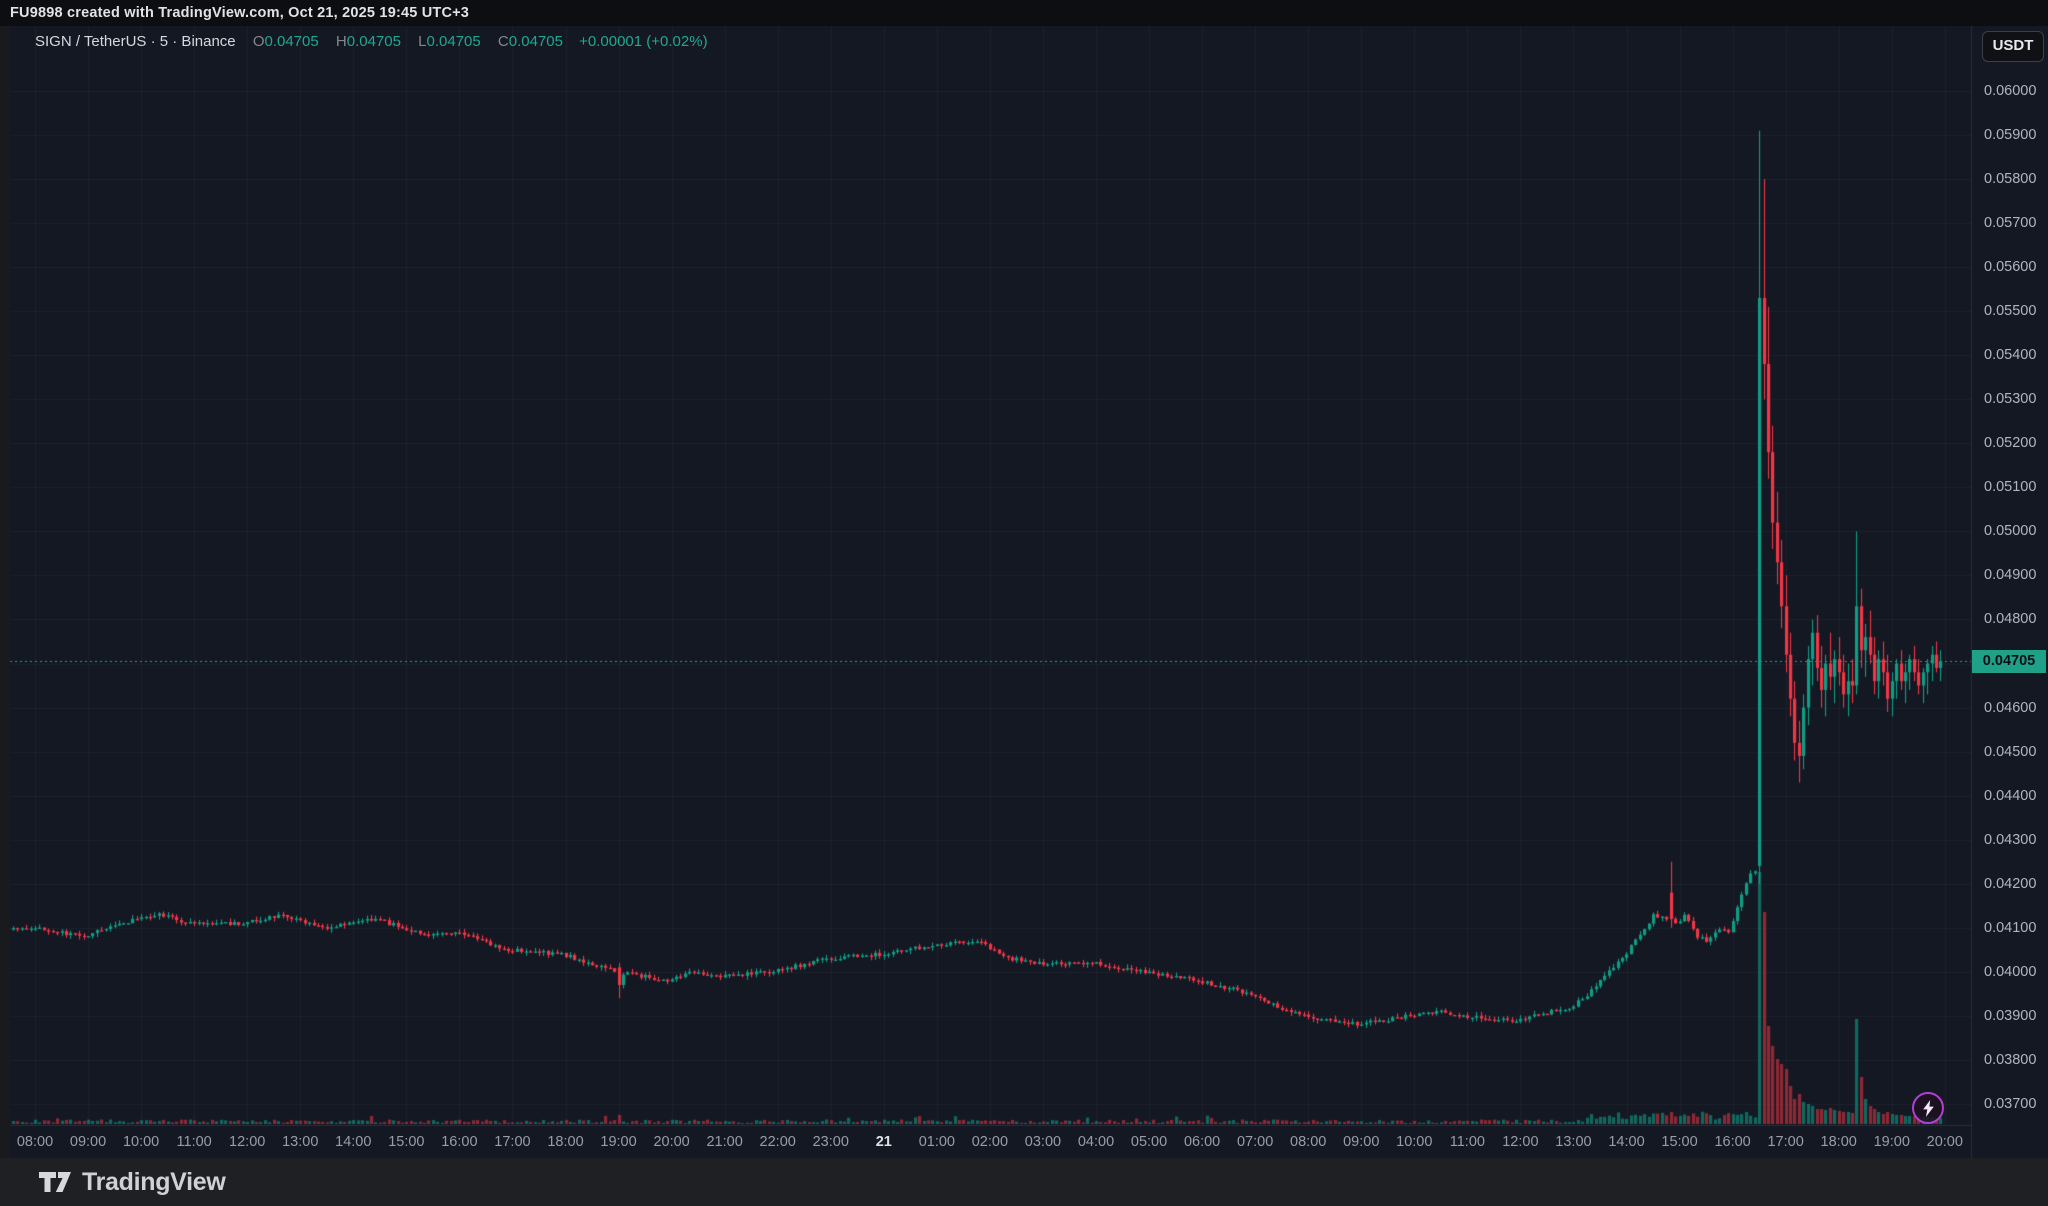  I want to click on time-axis-label: 22:00, so click(777, 1142).